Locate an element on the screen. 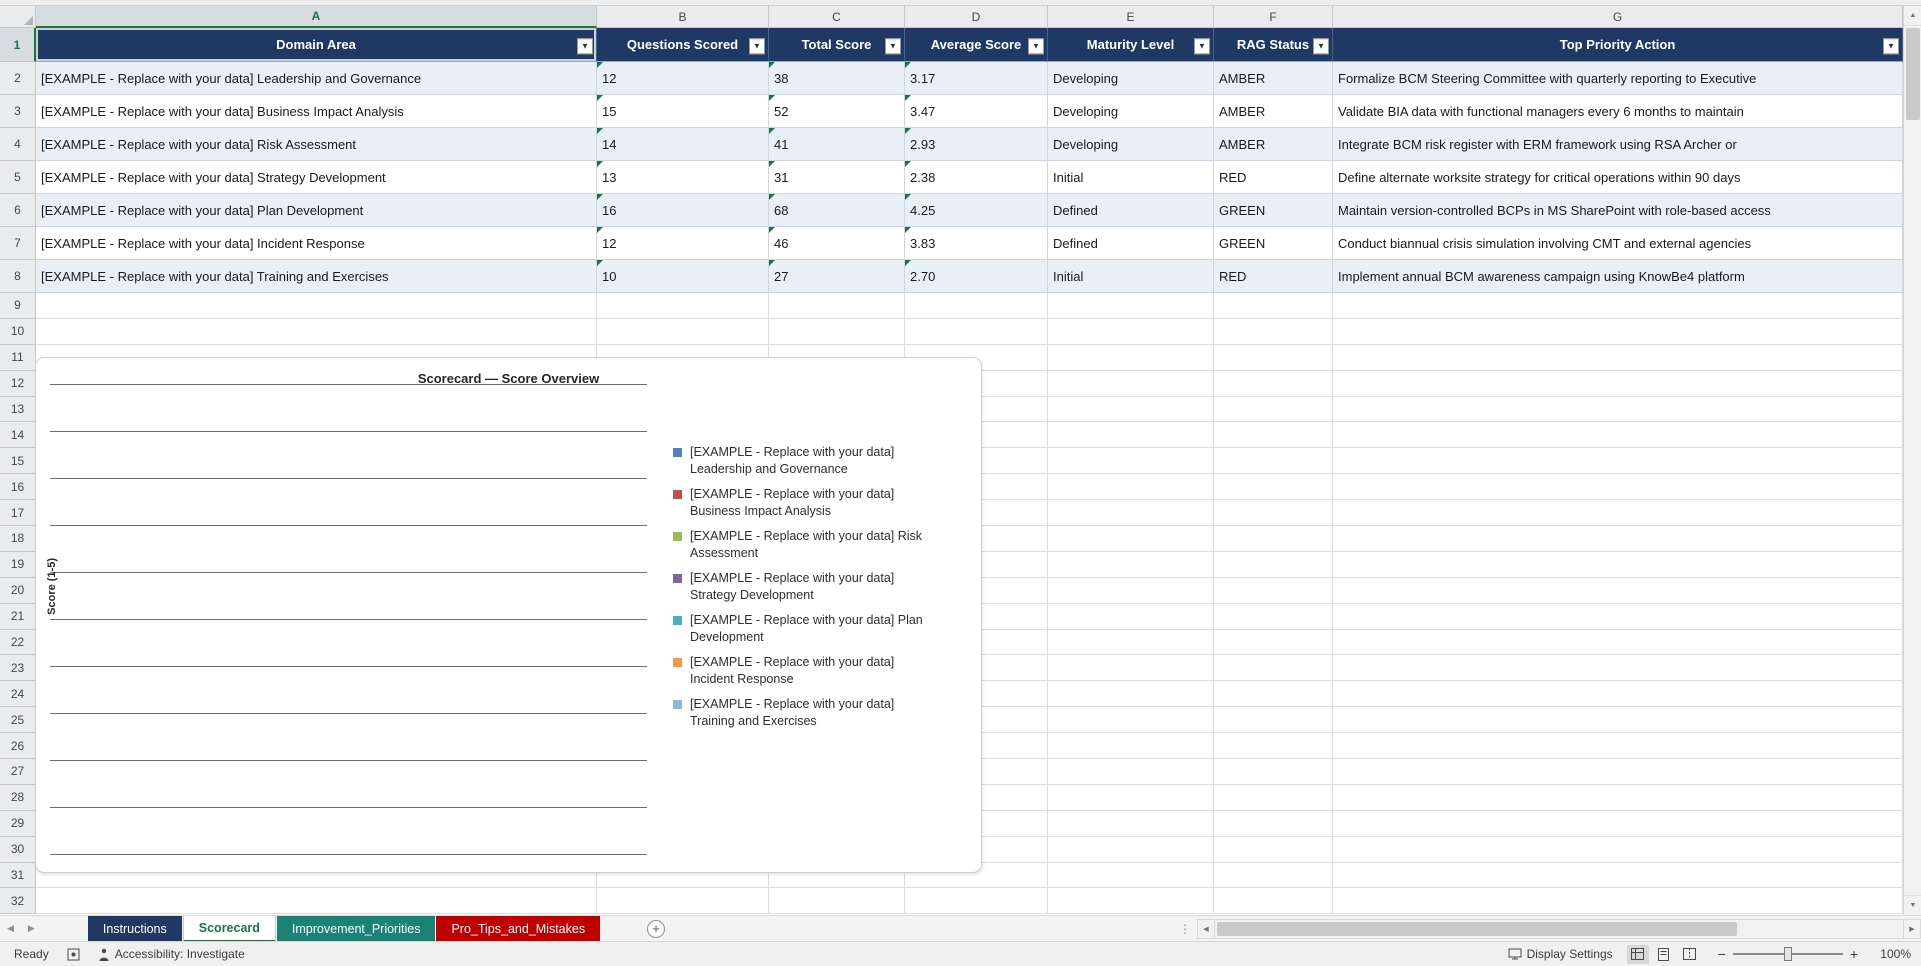 This screenshot has height=966, width=1921. zoom-slider is located at coordinates (1787, 954).